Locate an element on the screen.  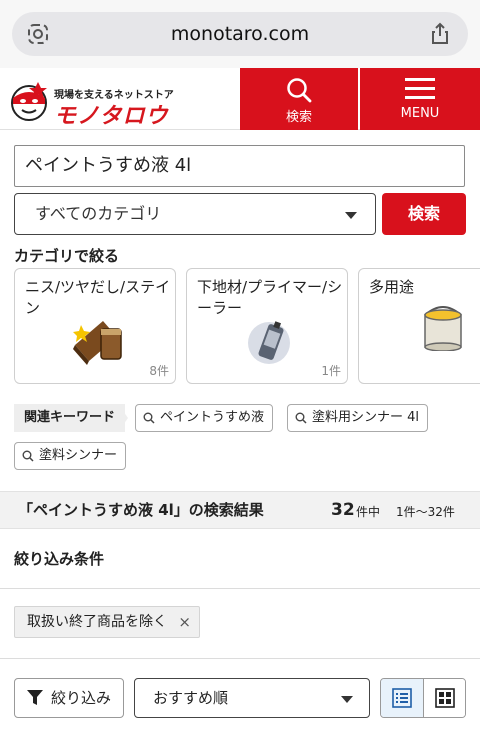
sort-select: おすすめ順 is located at coordinates (252, 698).